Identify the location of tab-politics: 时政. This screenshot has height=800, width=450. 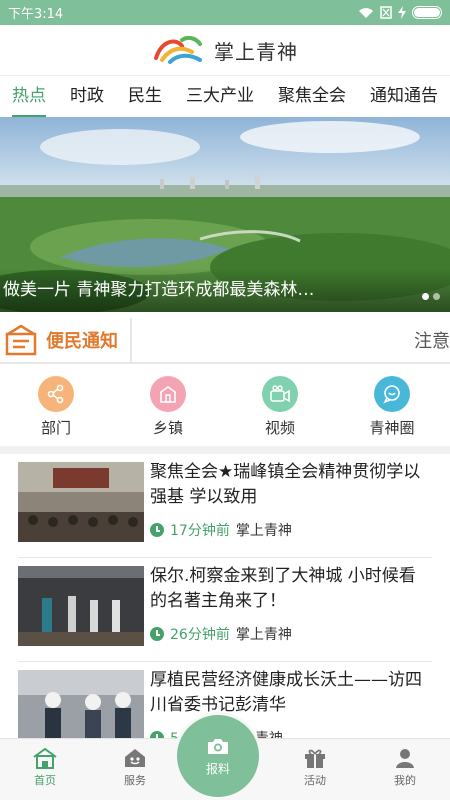
(81, 96).